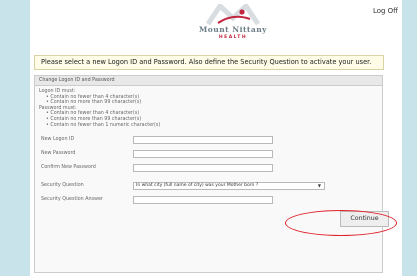 Image resolution: width=417 pixels, height=276 pixels. I want to click on logo-subtext: HEALTH, so click(233, 37).